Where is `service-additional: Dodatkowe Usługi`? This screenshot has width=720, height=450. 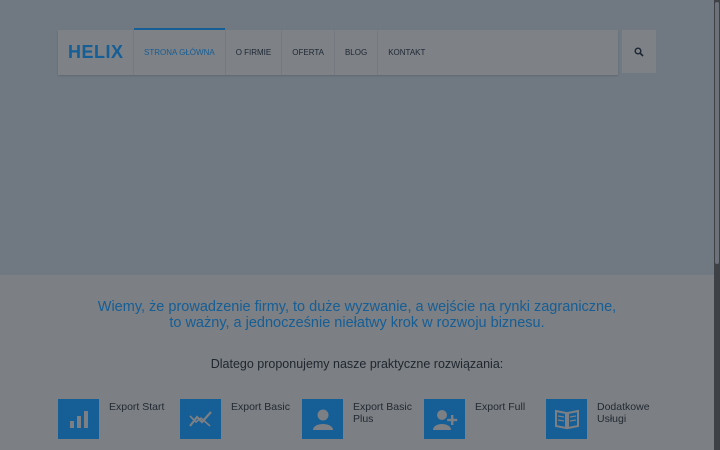 service-additional: Dodatkowe Usługi is located at coordinates (606, 421).